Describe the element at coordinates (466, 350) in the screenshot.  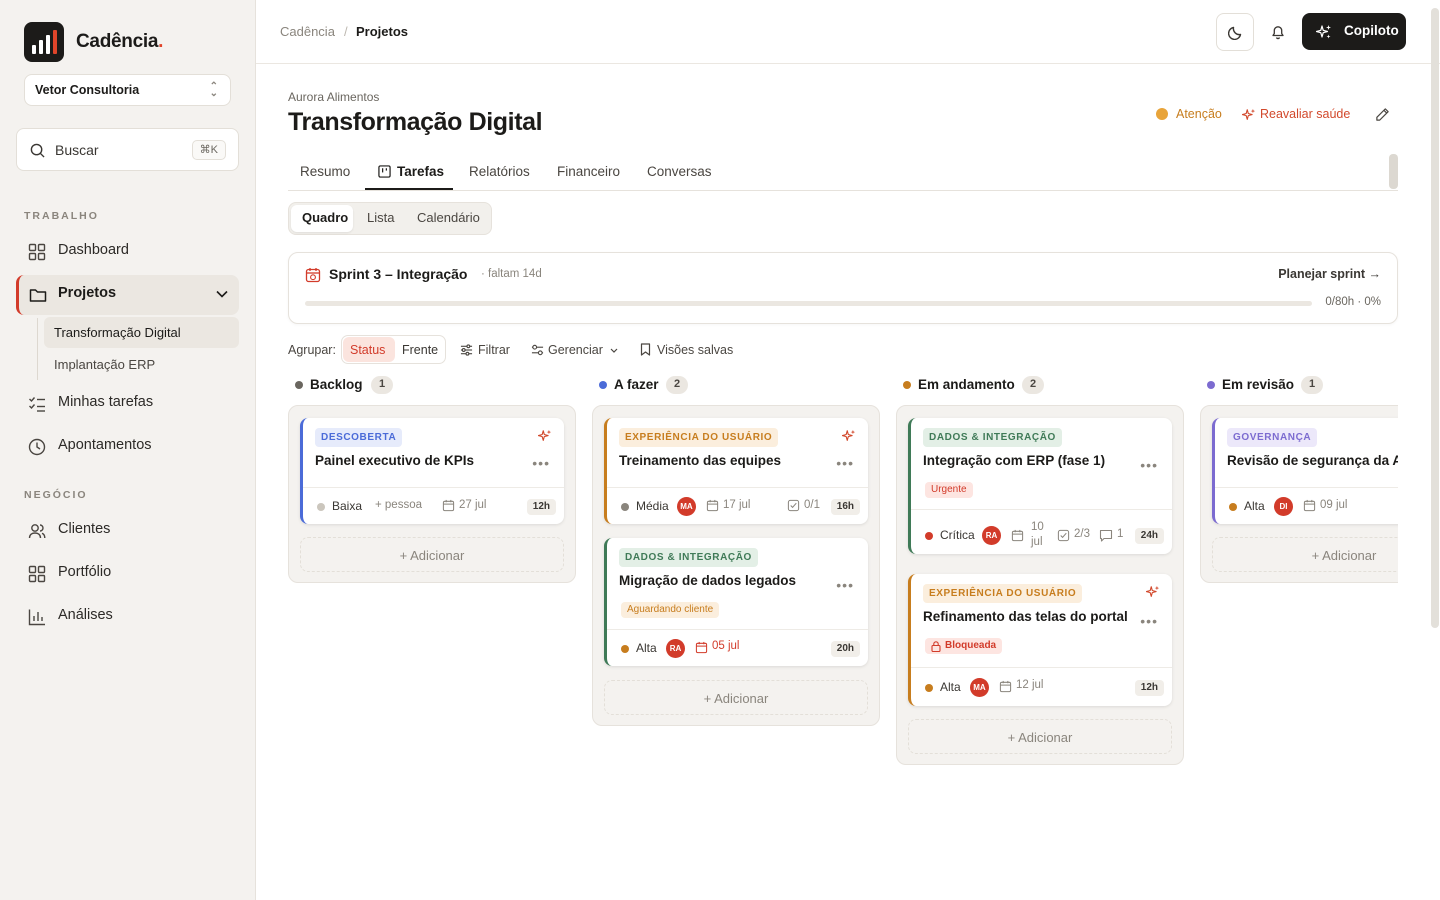
I see `sliders-icon` at that location.